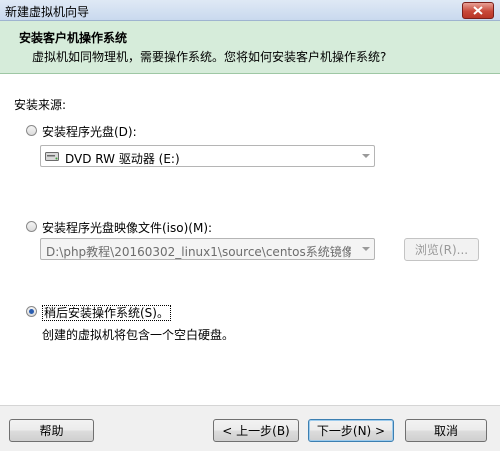 This screenshot has height=451, width=500. What do you see at coordinates (250, 47) in the screenshot?
I see `header-banner: 安装客户机操作系统 虚拟机如同物理机，需要操作系统。您将如何安装客户机操作系统?` at bounding box center [250, 47].